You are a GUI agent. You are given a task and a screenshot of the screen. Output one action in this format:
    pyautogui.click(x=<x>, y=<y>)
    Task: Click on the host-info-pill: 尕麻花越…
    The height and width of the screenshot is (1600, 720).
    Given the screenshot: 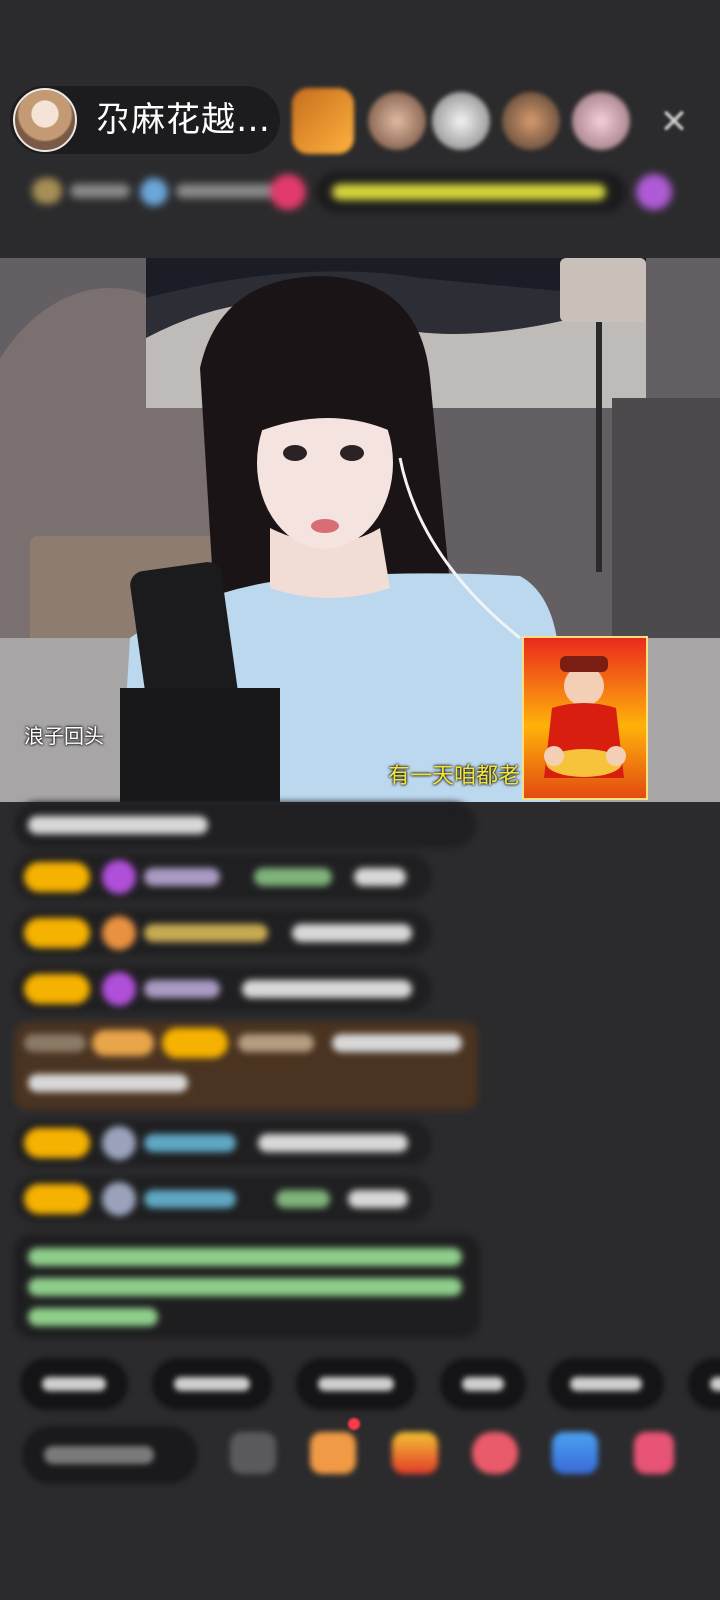 What is the action you would take?
    pyautogui.click(x=145, y=120)
    